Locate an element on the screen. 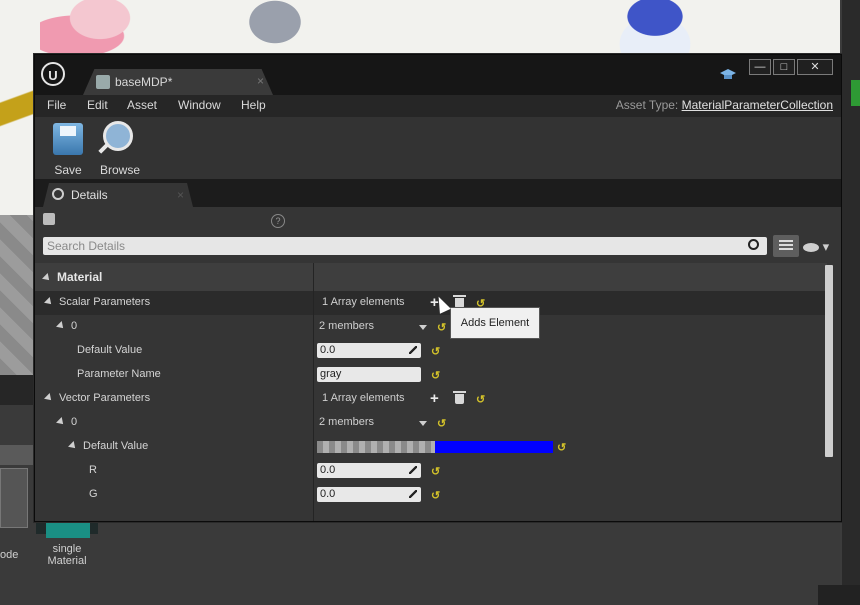 The image size is (860, 605). menu-edit: Edit is located at coordinates (97, 105).